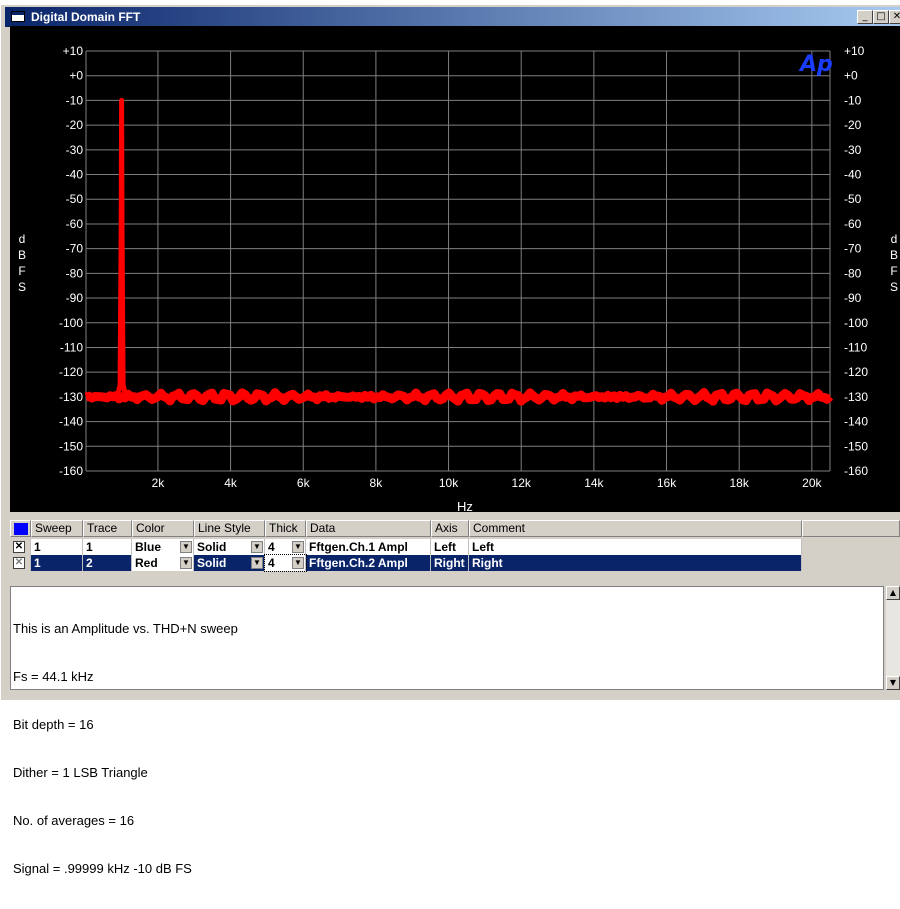 This screenshot has width=900, height=909. I want to click on y-tick-label-right: -160, so click(856, 471).